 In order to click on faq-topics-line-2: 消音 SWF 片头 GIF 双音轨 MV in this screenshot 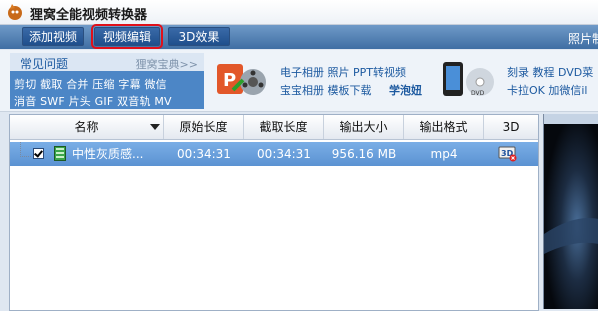, I will do `click(93, 101)`.